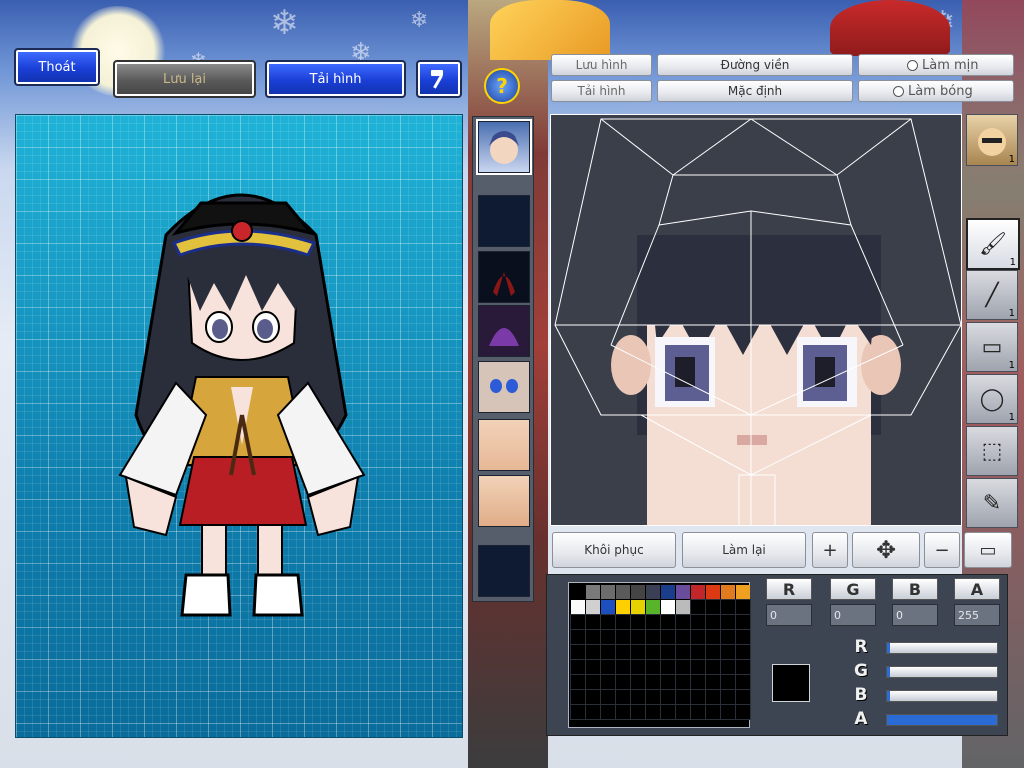 The height and width of the screenshot is (768, 1024). What do you see at coordinates (942, 720) in the screenshot?
I see `alpha-slider` at bounding box center [942, 720].